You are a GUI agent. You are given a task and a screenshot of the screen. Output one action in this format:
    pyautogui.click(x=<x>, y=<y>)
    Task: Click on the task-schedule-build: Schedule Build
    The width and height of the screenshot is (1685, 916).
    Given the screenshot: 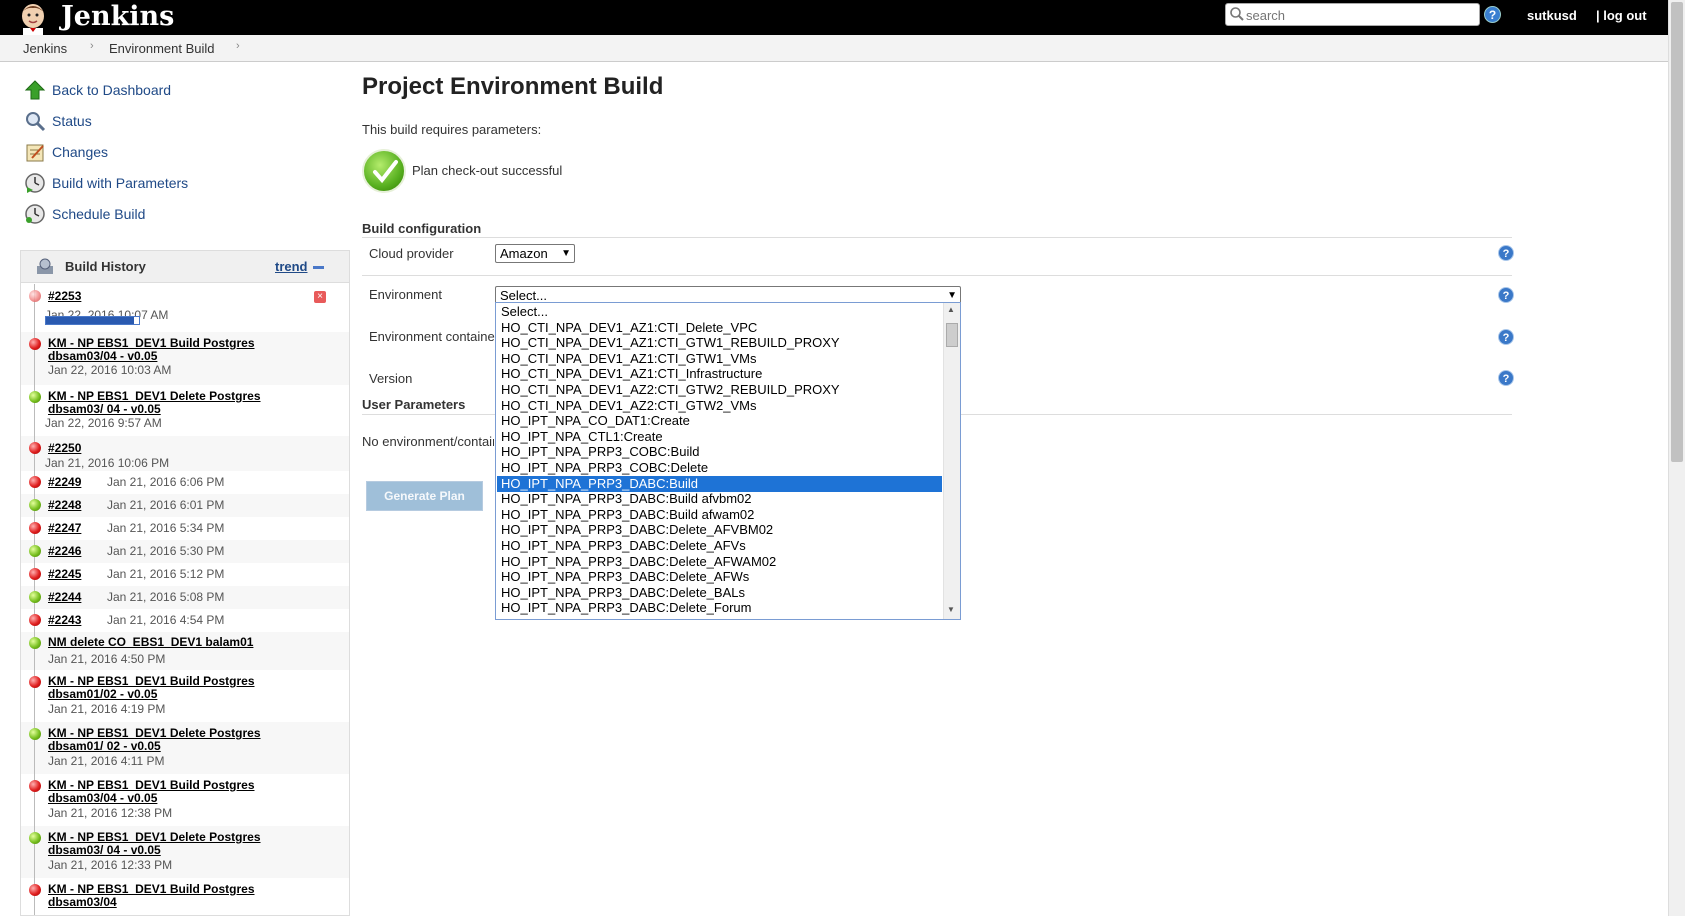 What is the action you would take?
    pyautogui.click(x=84, y=214)
    